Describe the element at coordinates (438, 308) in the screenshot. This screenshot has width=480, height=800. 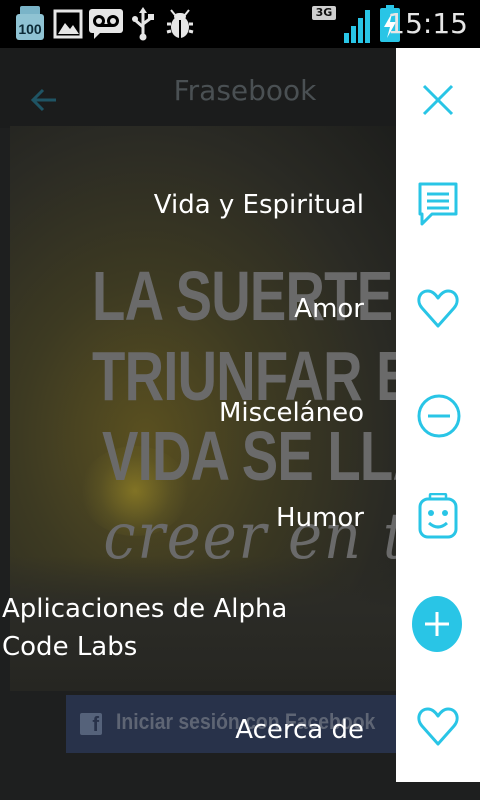
I see `heart-icon` at that location.